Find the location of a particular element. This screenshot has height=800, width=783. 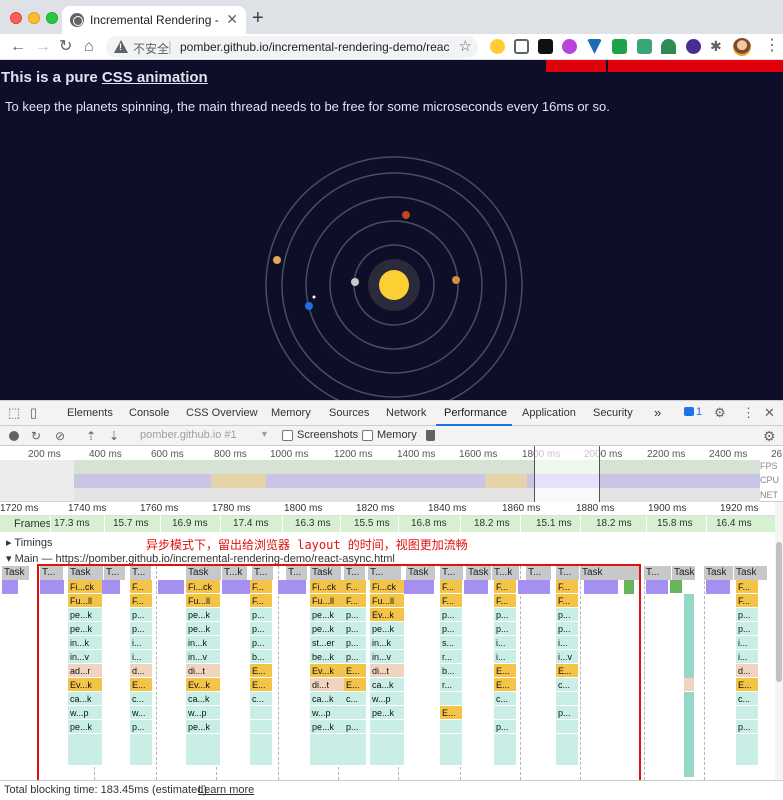

extension-pocket-icon is located at coordinates (521, 46).